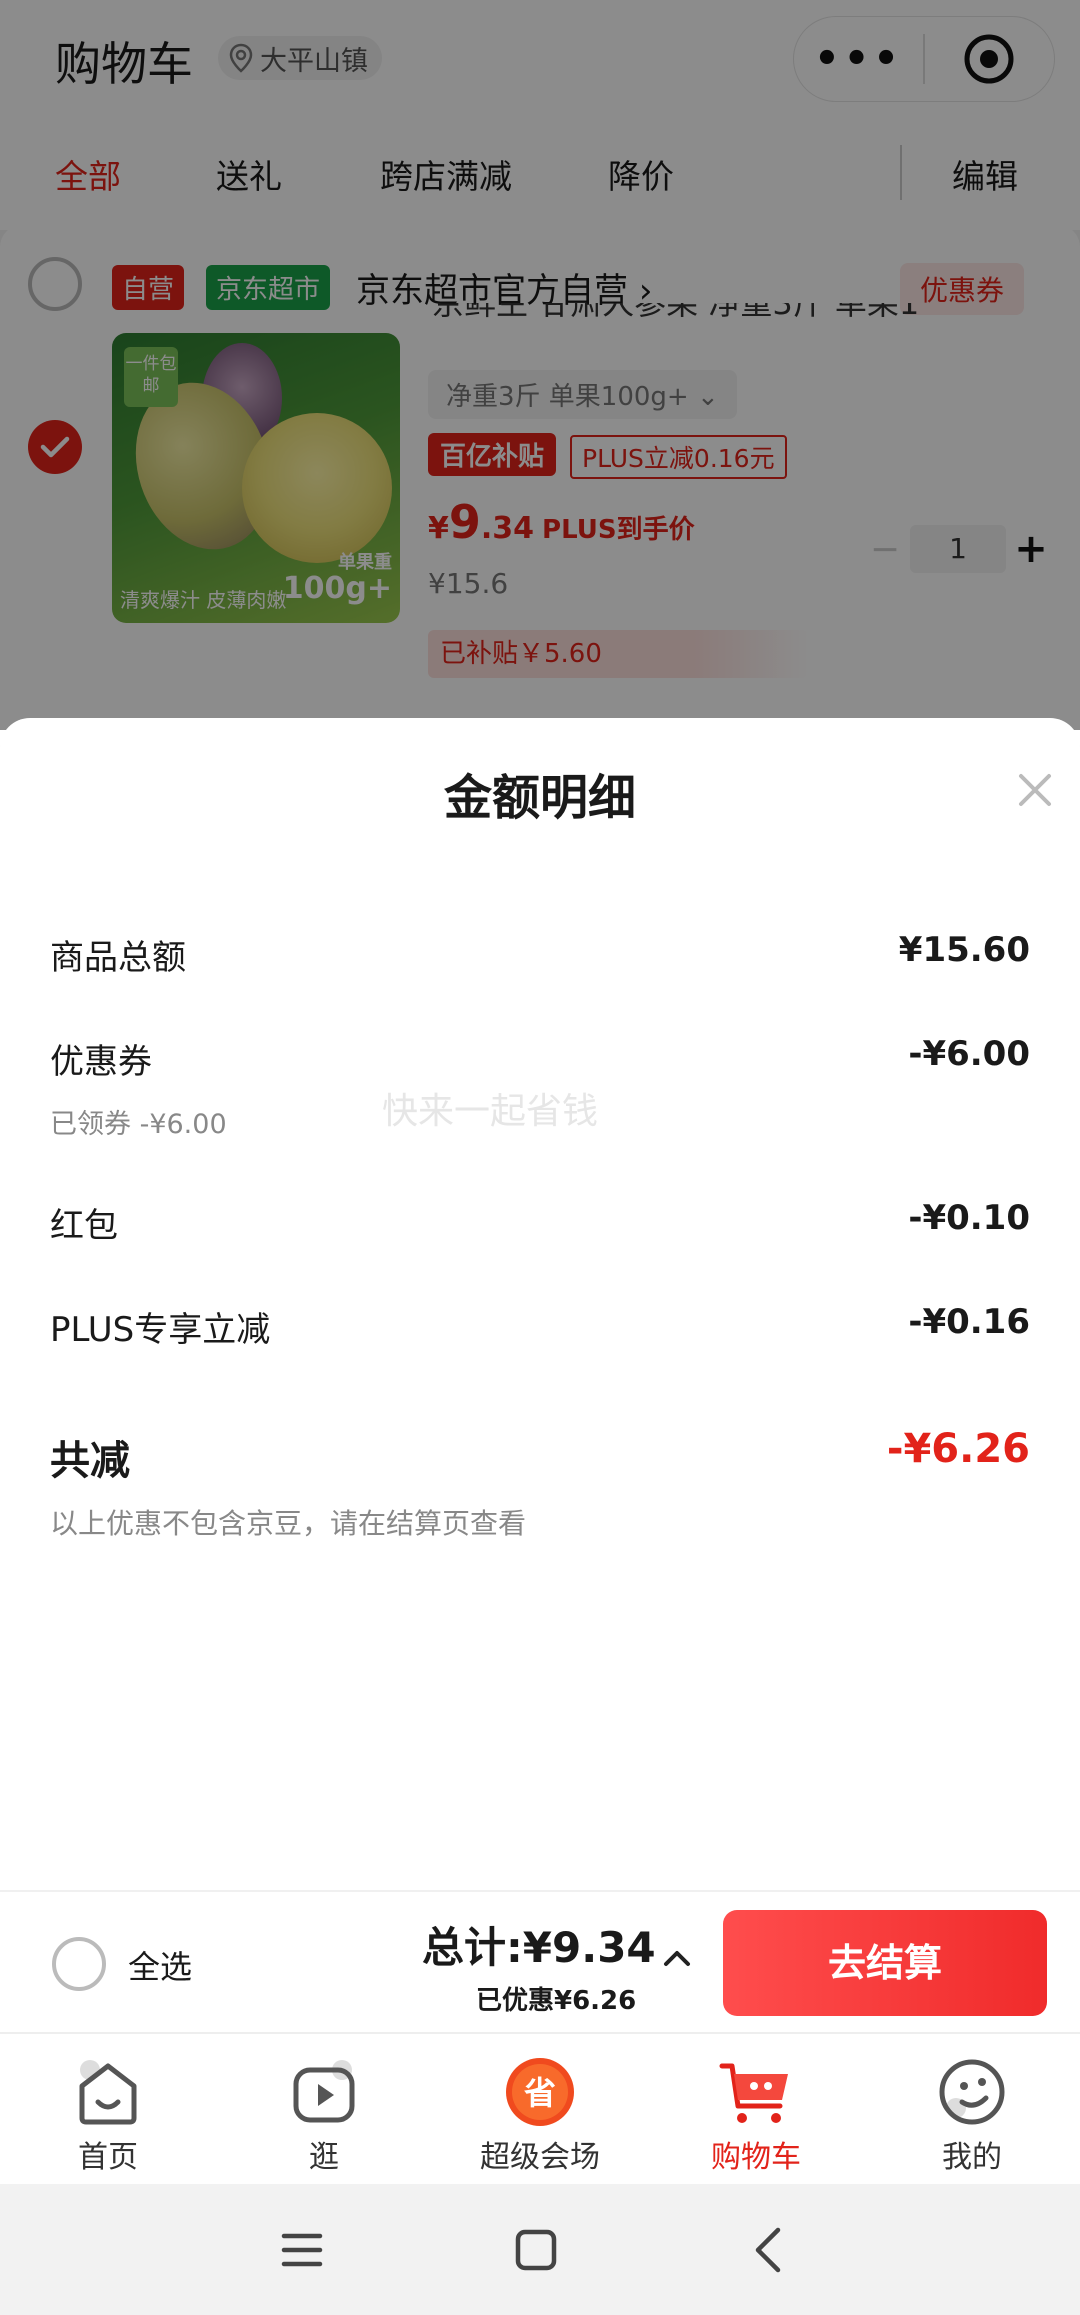 The image size is (1080, 2315). What do you see at coordinates (160, 1965) in the screenshot?
I see `select-all-label: 全选` at bounding box center [160, 1965].